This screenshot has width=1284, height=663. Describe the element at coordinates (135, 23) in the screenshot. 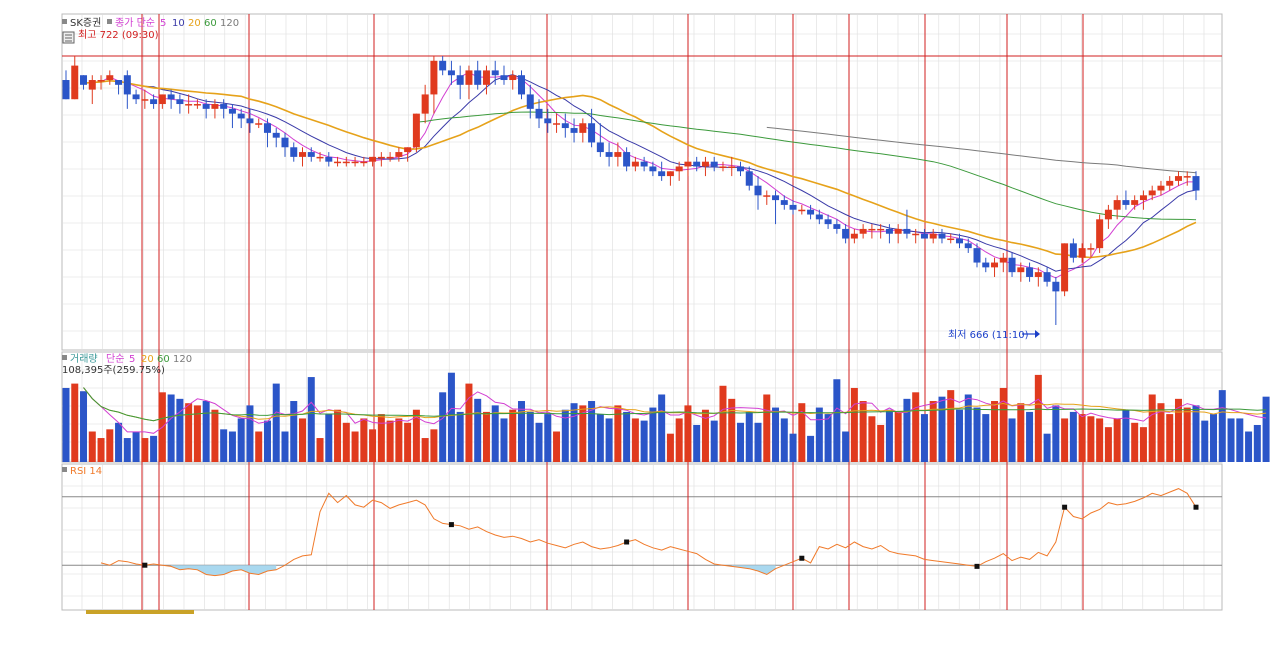

I see `ma-legend-title: 종가 단순` at that location.